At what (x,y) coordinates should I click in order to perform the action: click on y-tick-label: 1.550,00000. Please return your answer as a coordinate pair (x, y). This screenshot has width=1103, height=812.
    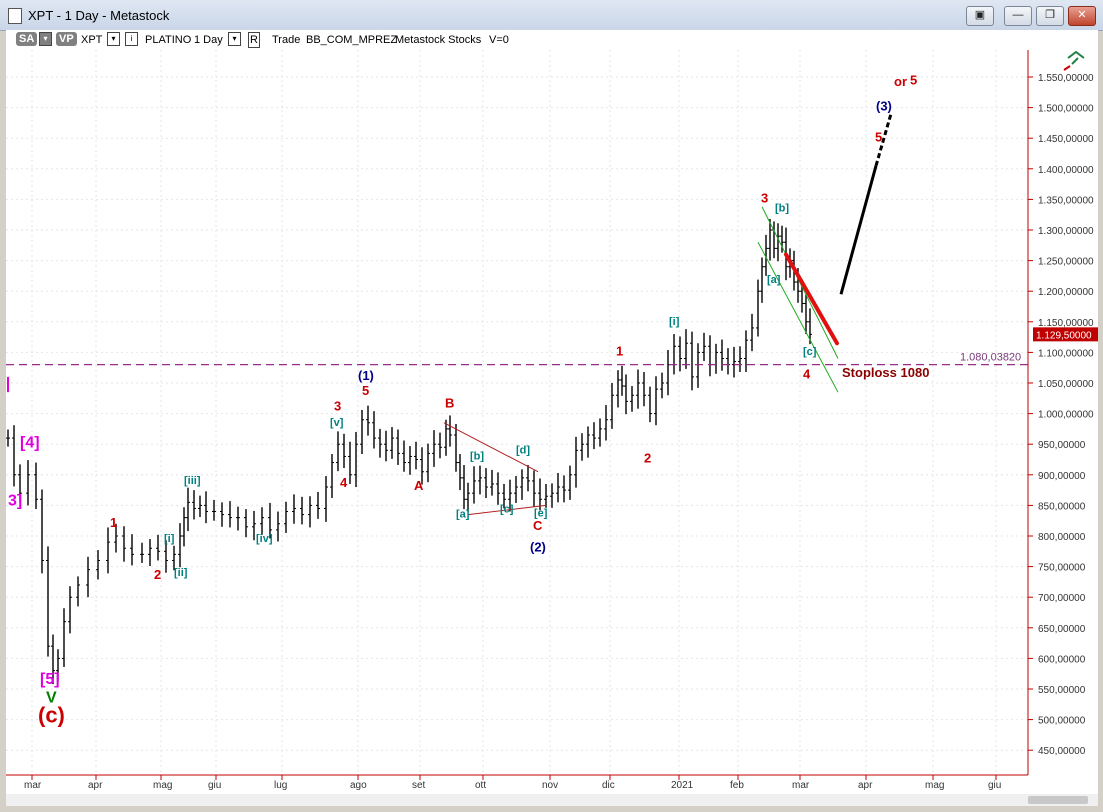
    Looking at the image, I should click on (1066, 78).